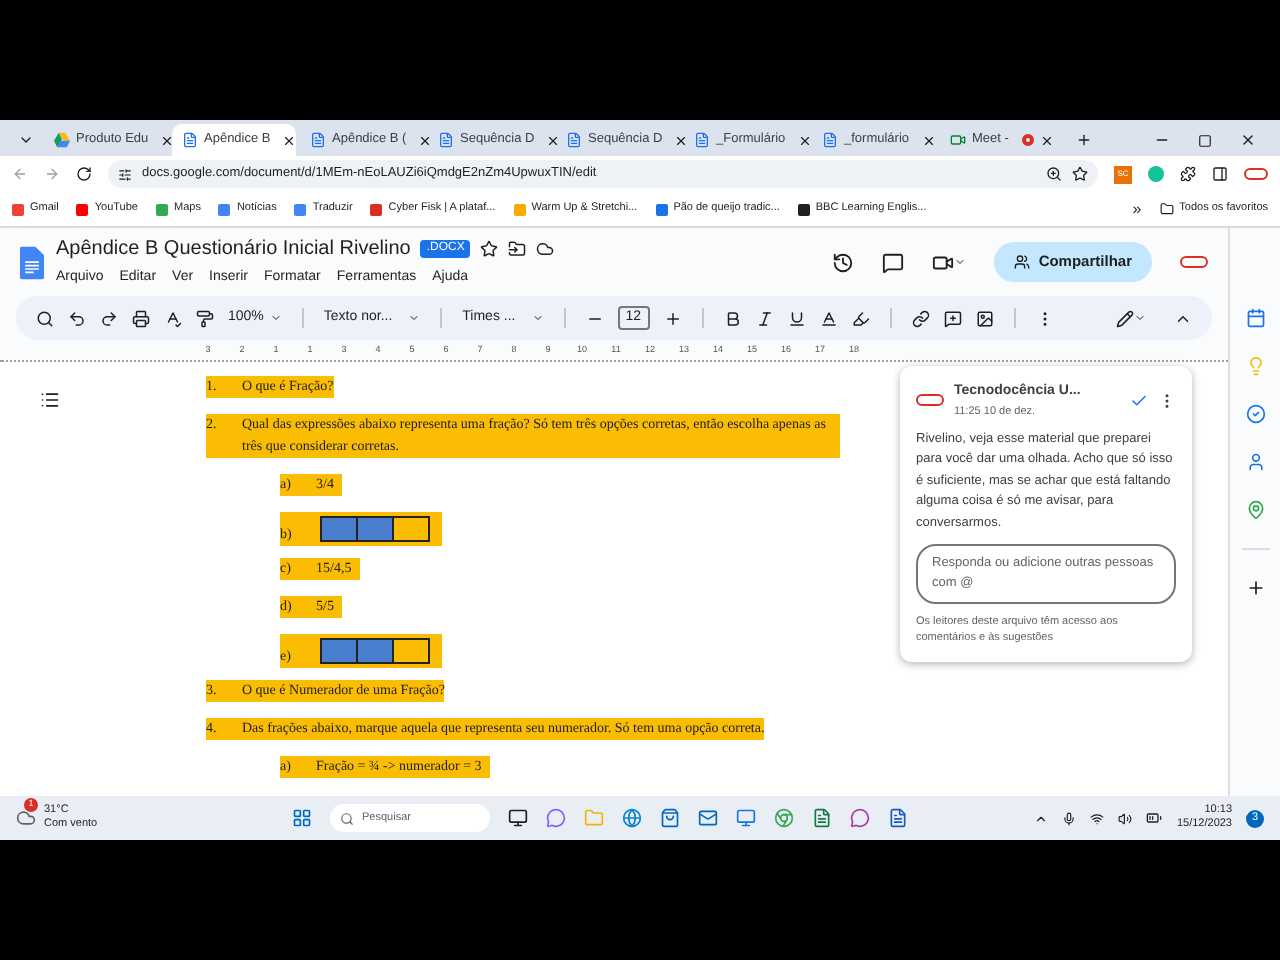  I want to click on pencil-icon, so click(1125, 318).